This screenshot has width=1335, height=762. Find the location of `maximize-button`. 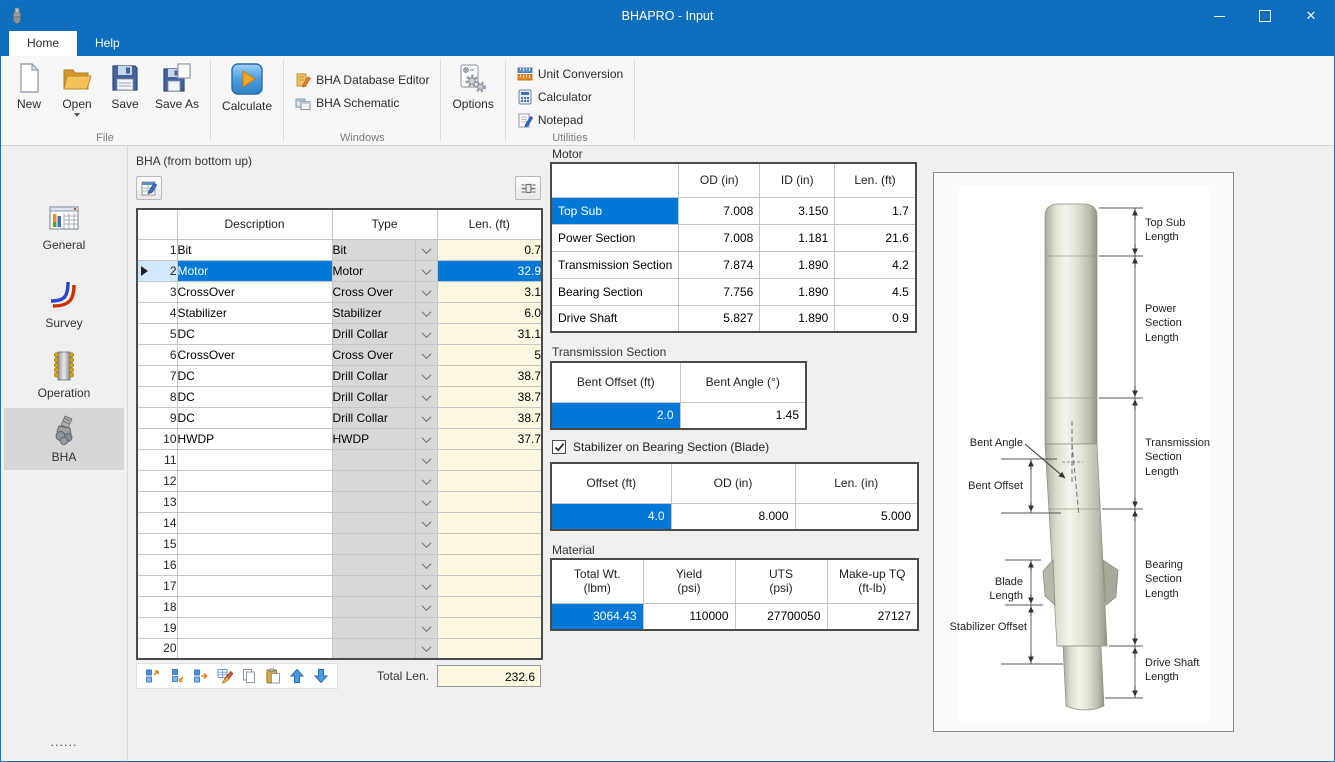

maximize-button is located at coordinates (1265, 16).